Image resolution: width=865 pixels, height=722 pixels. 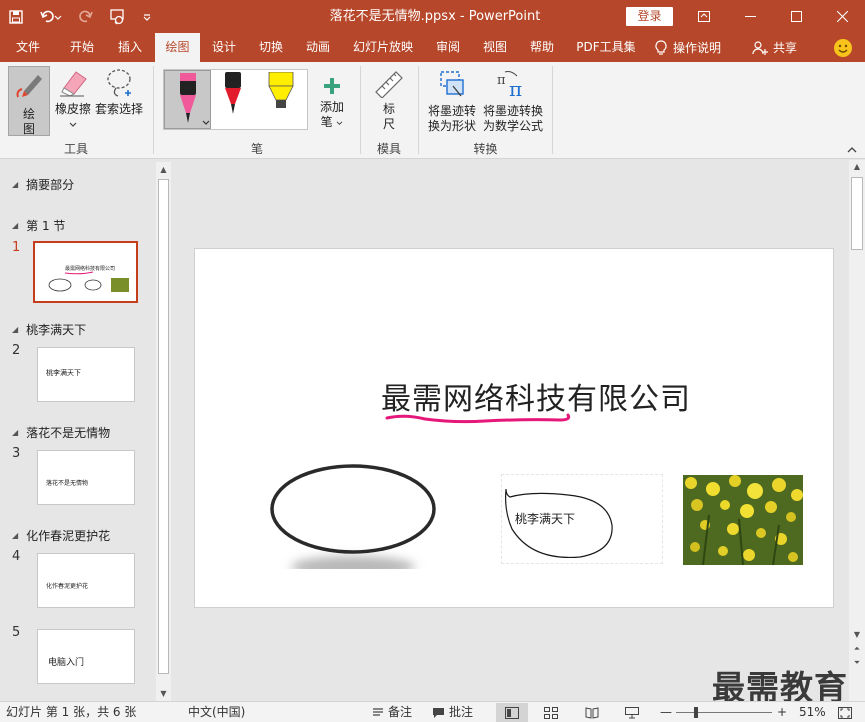 I want to click on undo-button, so click(x=51, y=16).